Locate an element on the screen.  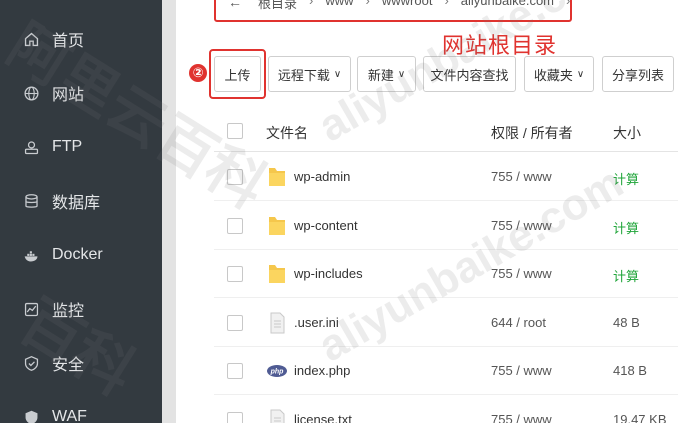
docker-icon is located at coordinates (31, 255).